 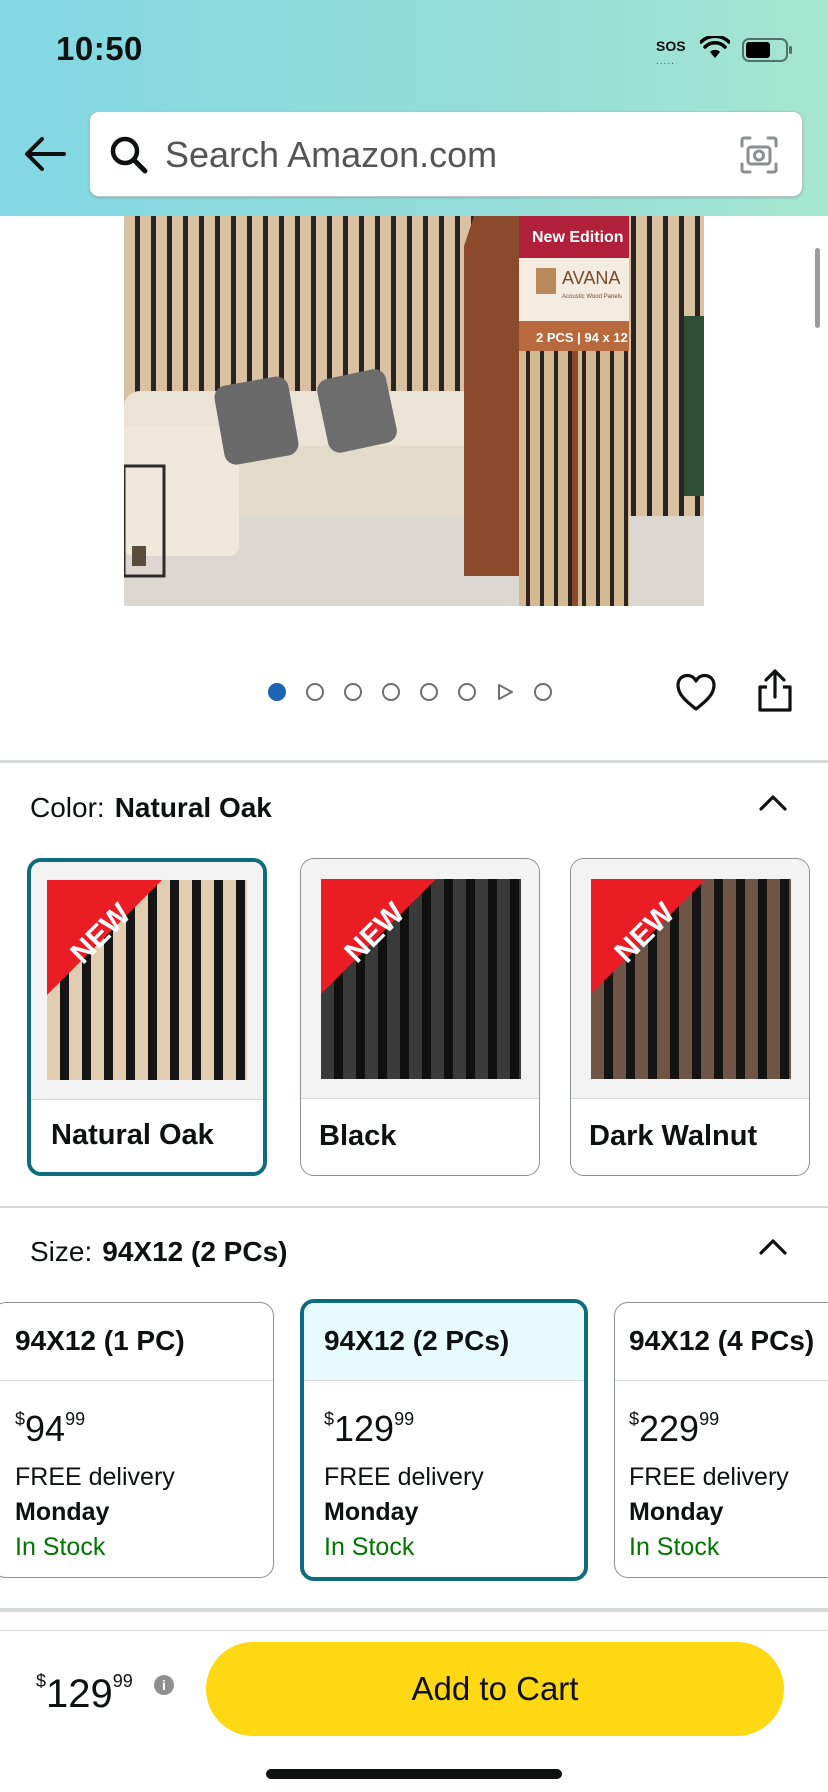 I want to click on box-brand-text: AVANA, so click(x=591, y=278).